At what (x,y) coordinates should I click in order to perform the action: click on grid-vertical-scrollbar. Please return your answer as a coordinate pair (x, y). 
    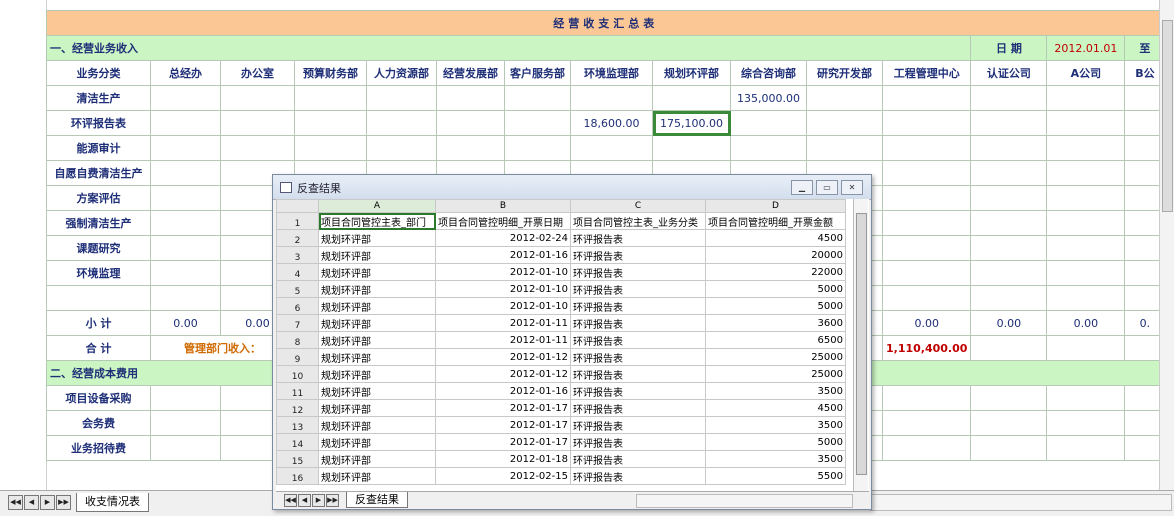
    Looking at the image, I should click on (860, 345).